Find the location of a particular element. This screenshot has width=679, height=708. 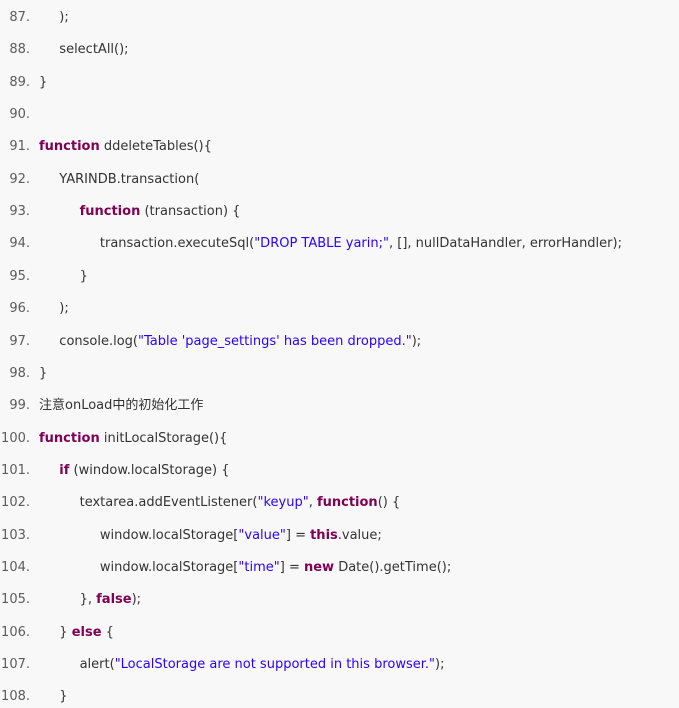

code-text: , [], nullDataHandler, errorHandler); is located at coordinates (505, 244).